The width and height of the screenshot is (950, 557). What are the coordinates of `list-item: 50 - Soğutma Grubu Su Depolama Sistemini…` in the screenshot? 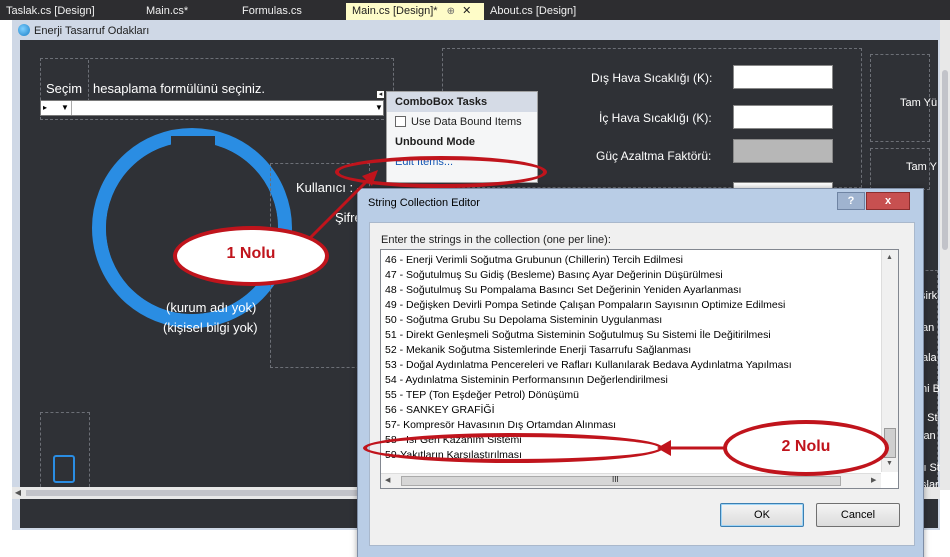 It's located at (524, 320).